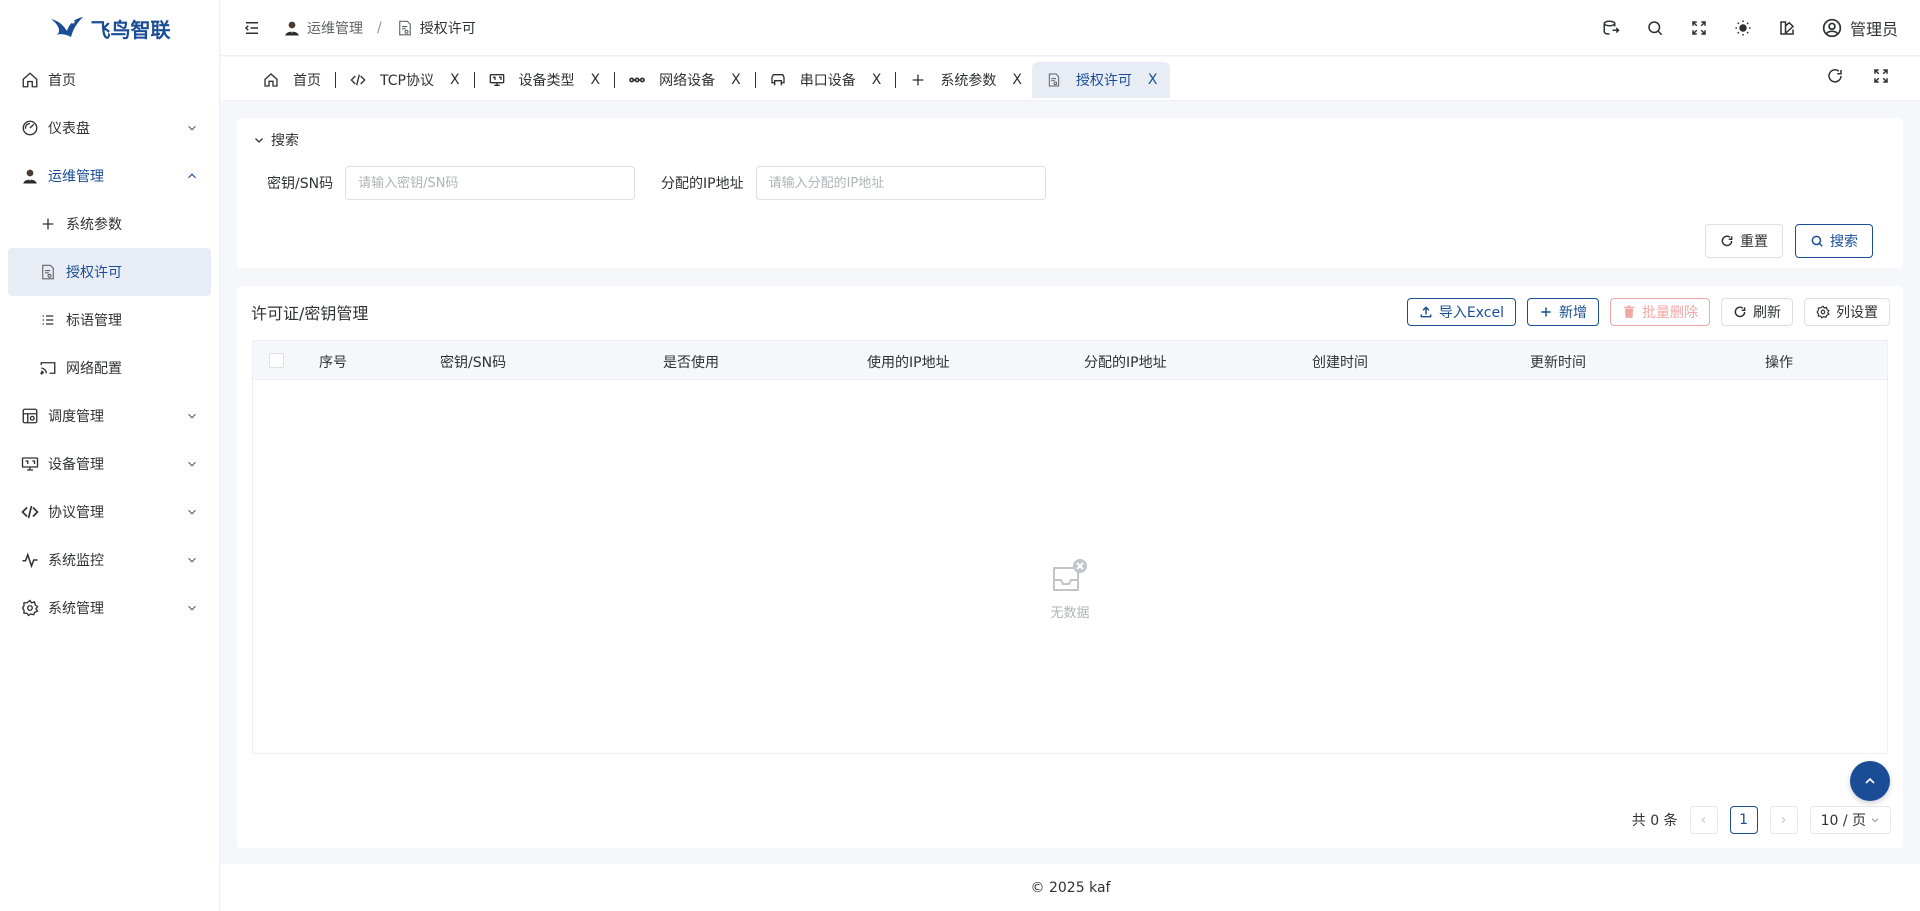 The height and width of the screenshot is (911, 1920). I want to click on column-header-index: 序号, so click(333, 362).